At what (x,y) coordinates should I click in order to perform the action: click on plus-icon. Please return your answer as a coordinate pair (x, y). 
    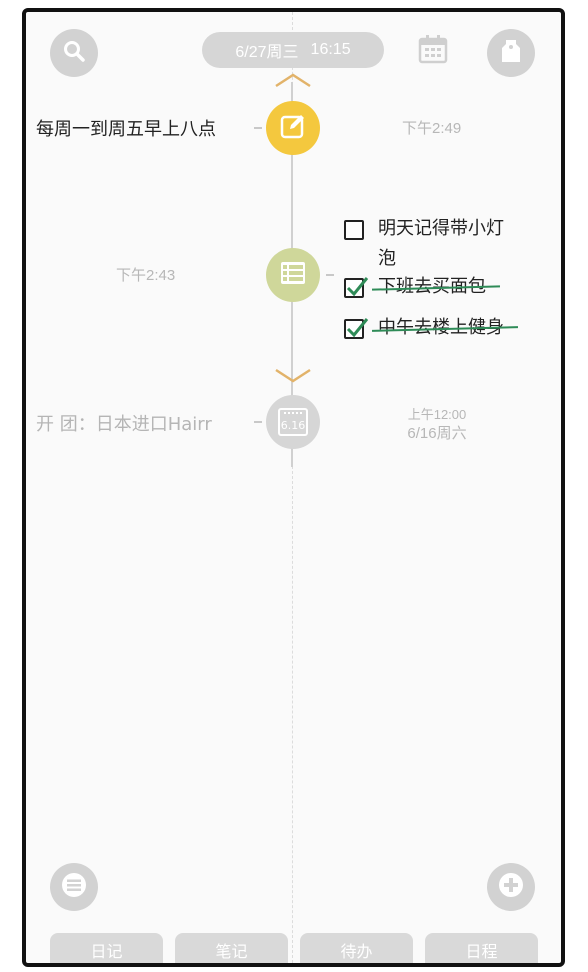
    Looking at the image, I should click on (511, 887).